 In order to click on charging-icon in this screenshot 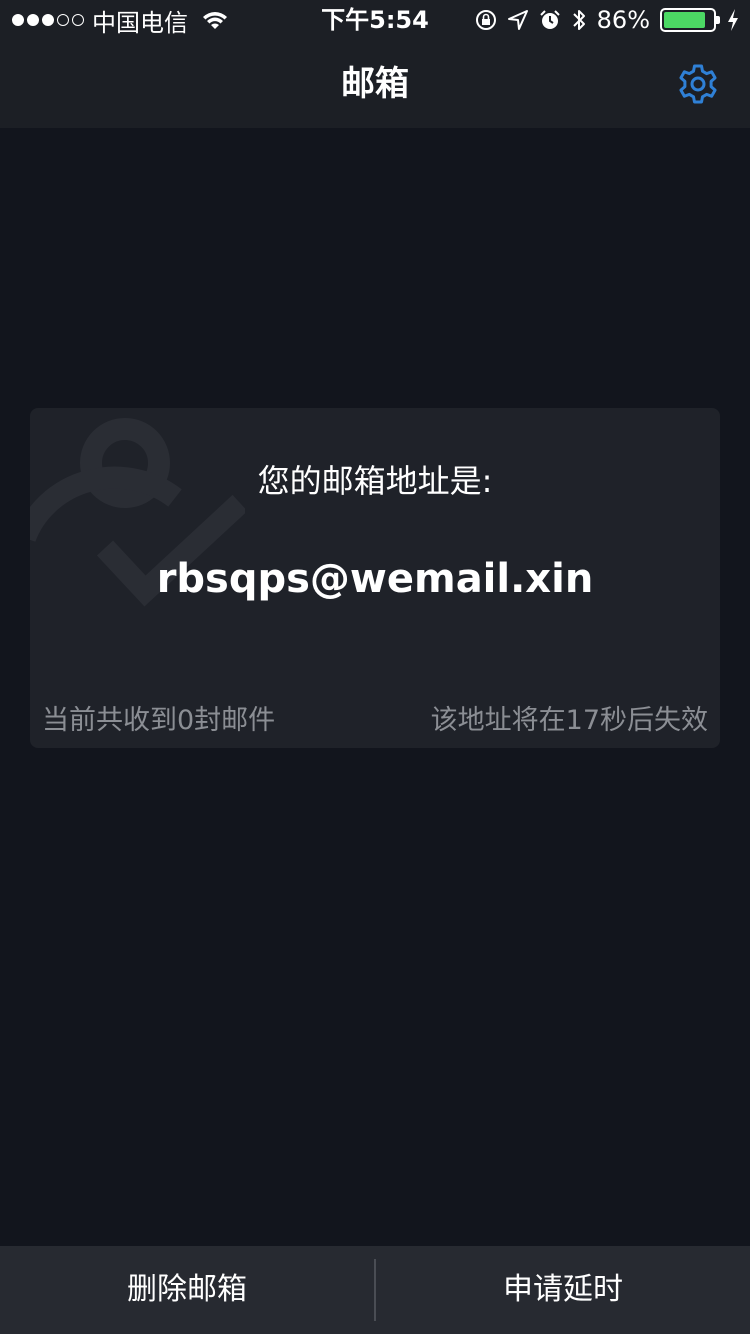, I will do `click(733, 20)`.